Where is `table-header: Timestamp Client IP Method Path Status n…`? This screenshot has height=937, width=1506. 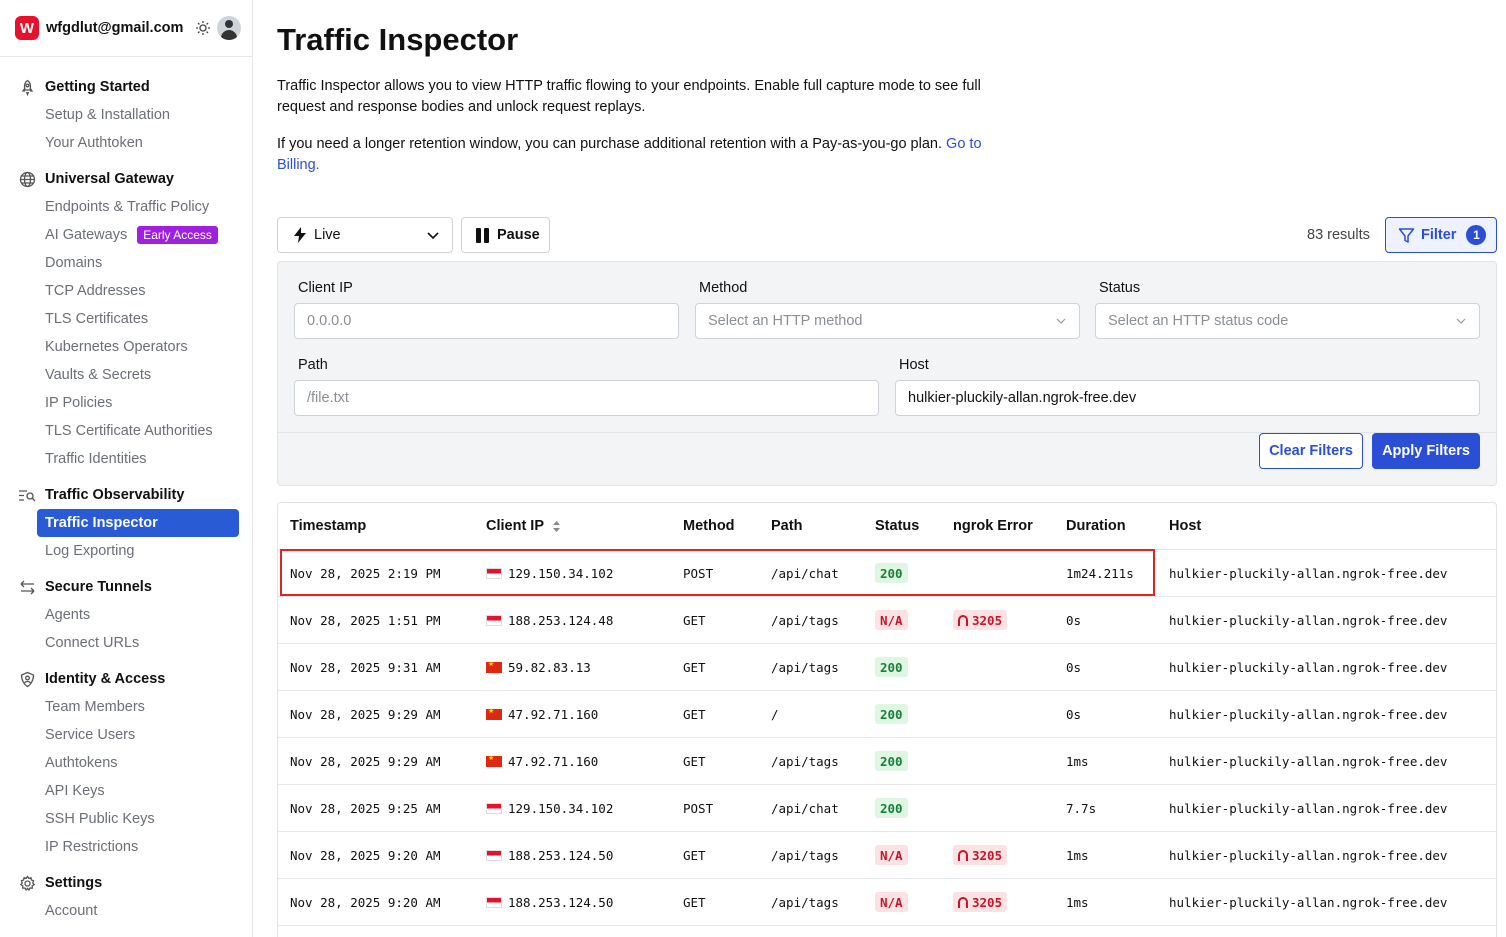
table-header: Timestamp Client IP Method Path Status n… is located at coordinates (887, 526).